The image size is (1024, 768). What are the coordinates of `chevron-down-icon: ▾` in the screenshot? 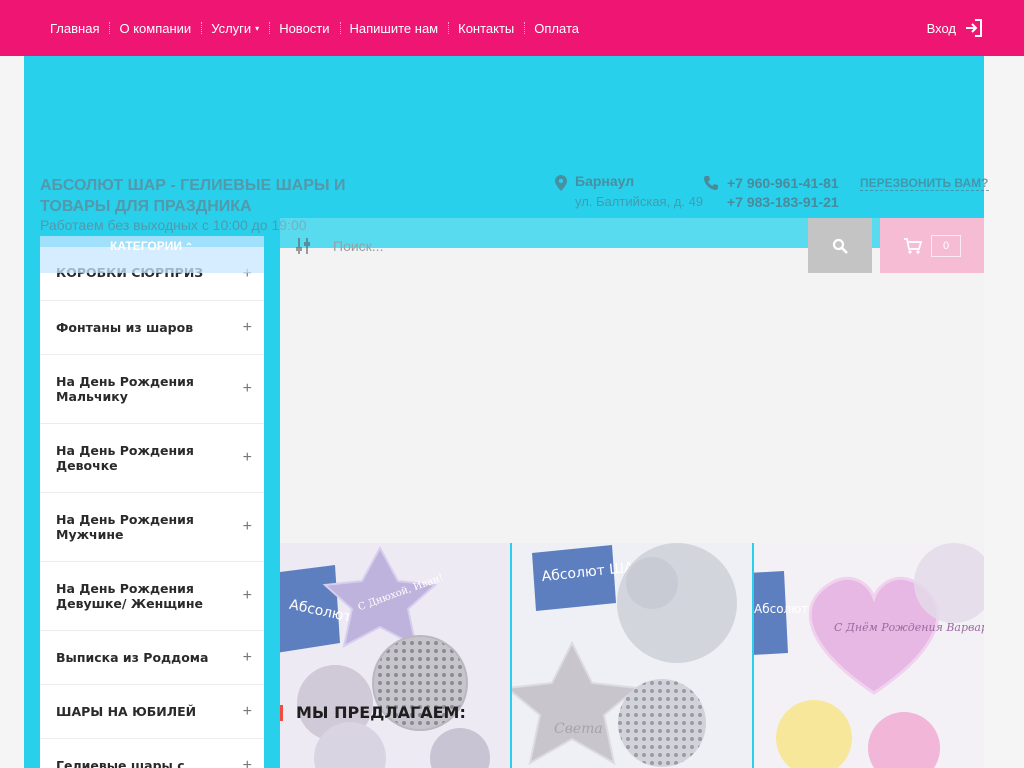 It's located at (257, 28).